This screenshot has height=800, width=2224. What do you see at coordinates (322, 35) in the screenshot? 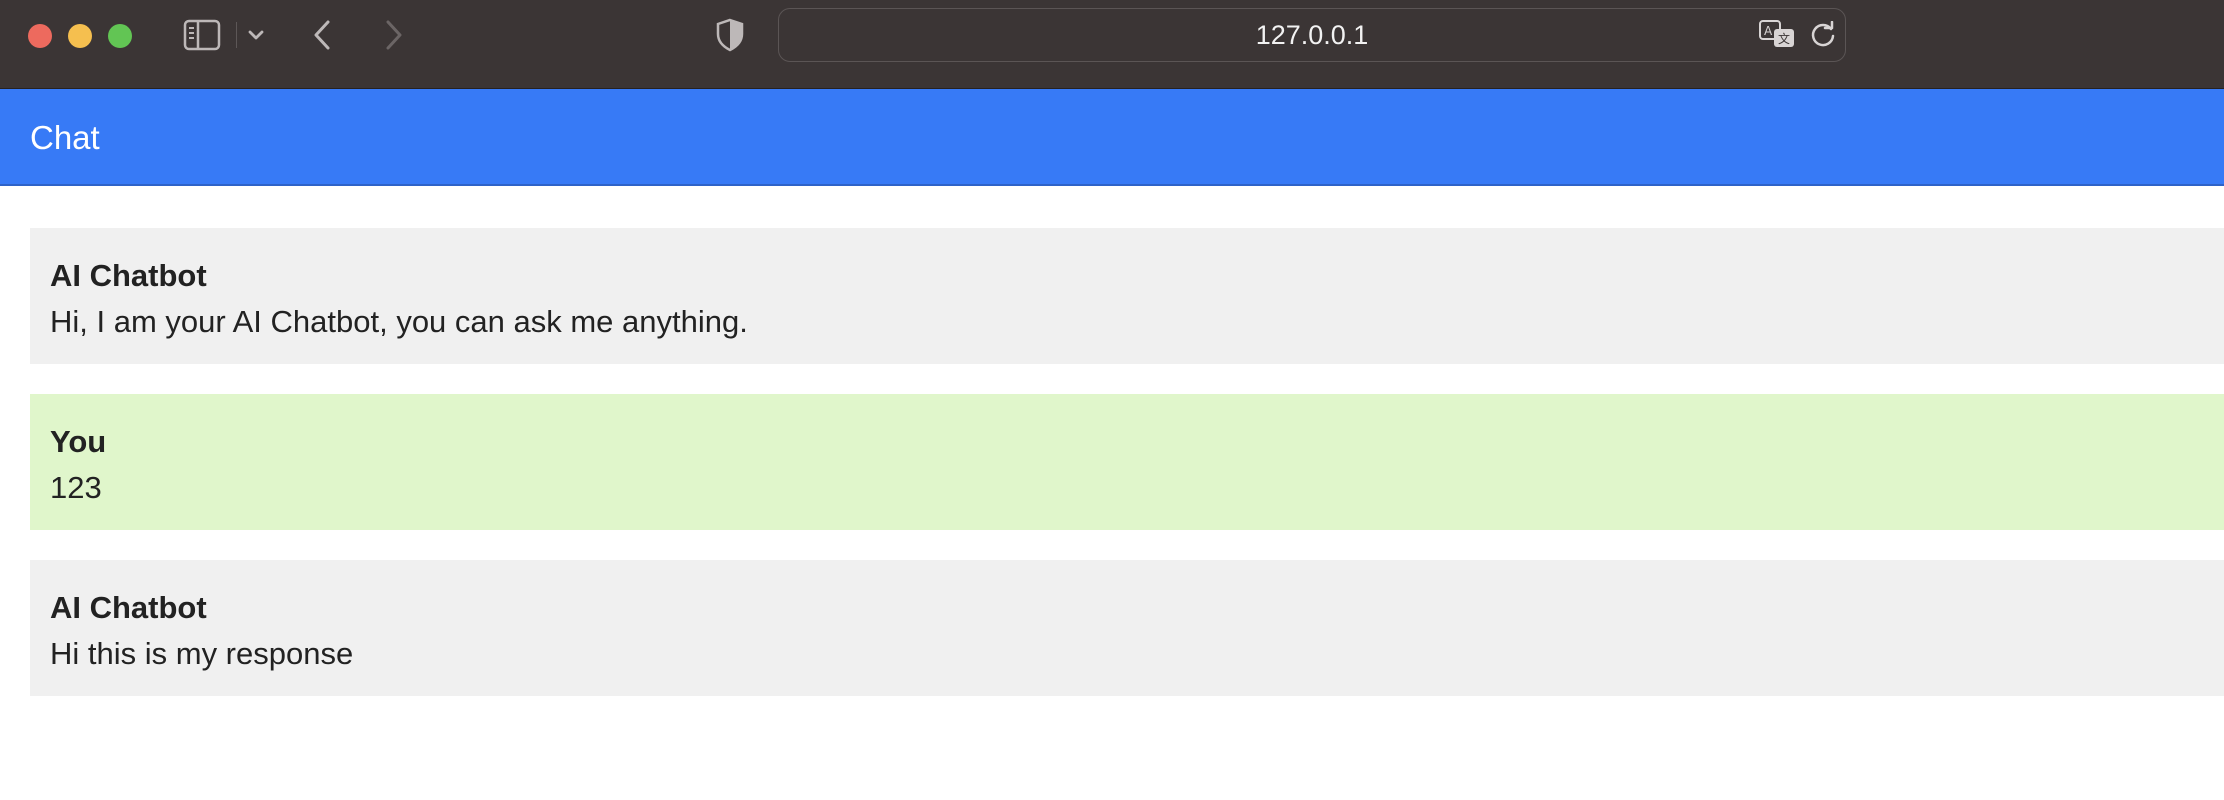
I see `back-icon` at bounding box center [322, 35].